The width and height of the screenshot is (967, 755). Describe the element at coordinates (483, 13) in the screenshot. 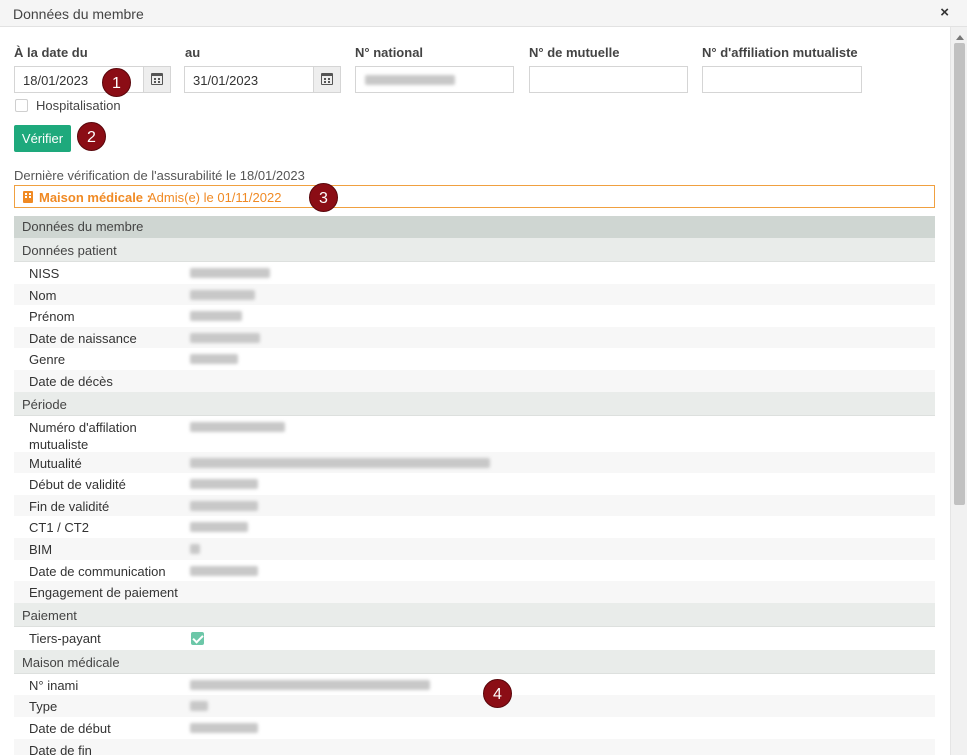

I see `dialog-titlebar: Données du membre ×` at that location.